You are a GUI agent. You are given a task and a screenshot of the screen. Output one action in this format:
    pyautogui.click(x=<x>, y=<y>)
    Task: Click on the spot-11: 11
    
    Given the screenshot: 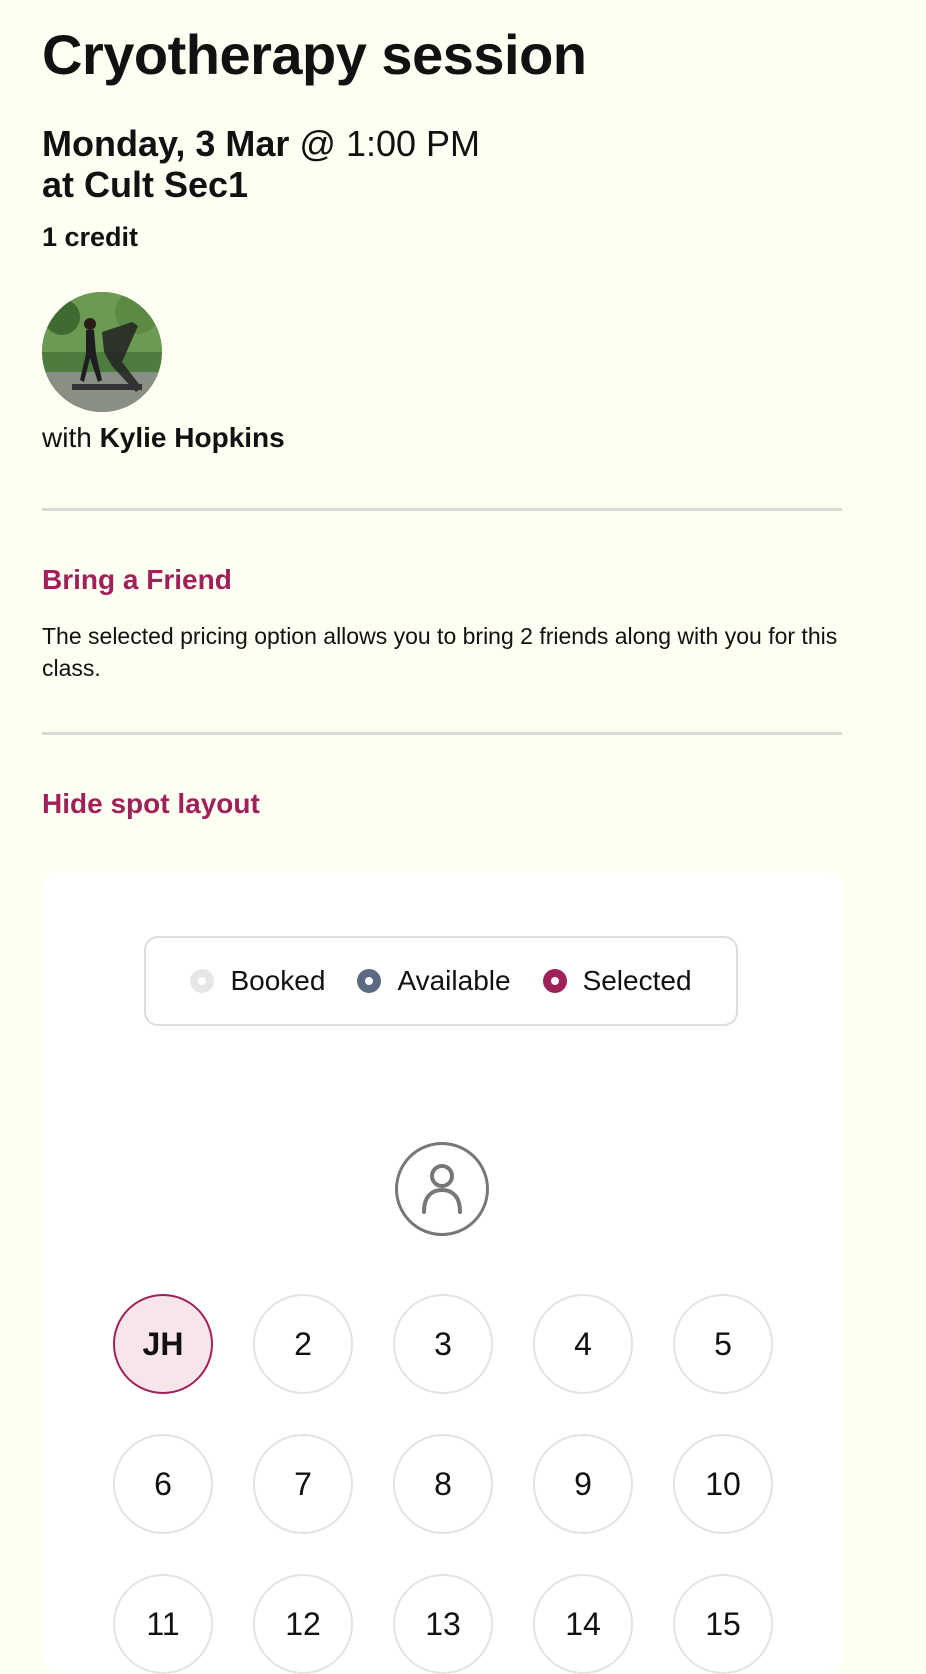 What is the action you would take?
    pyautogui.click(x=163, y=1624)
    